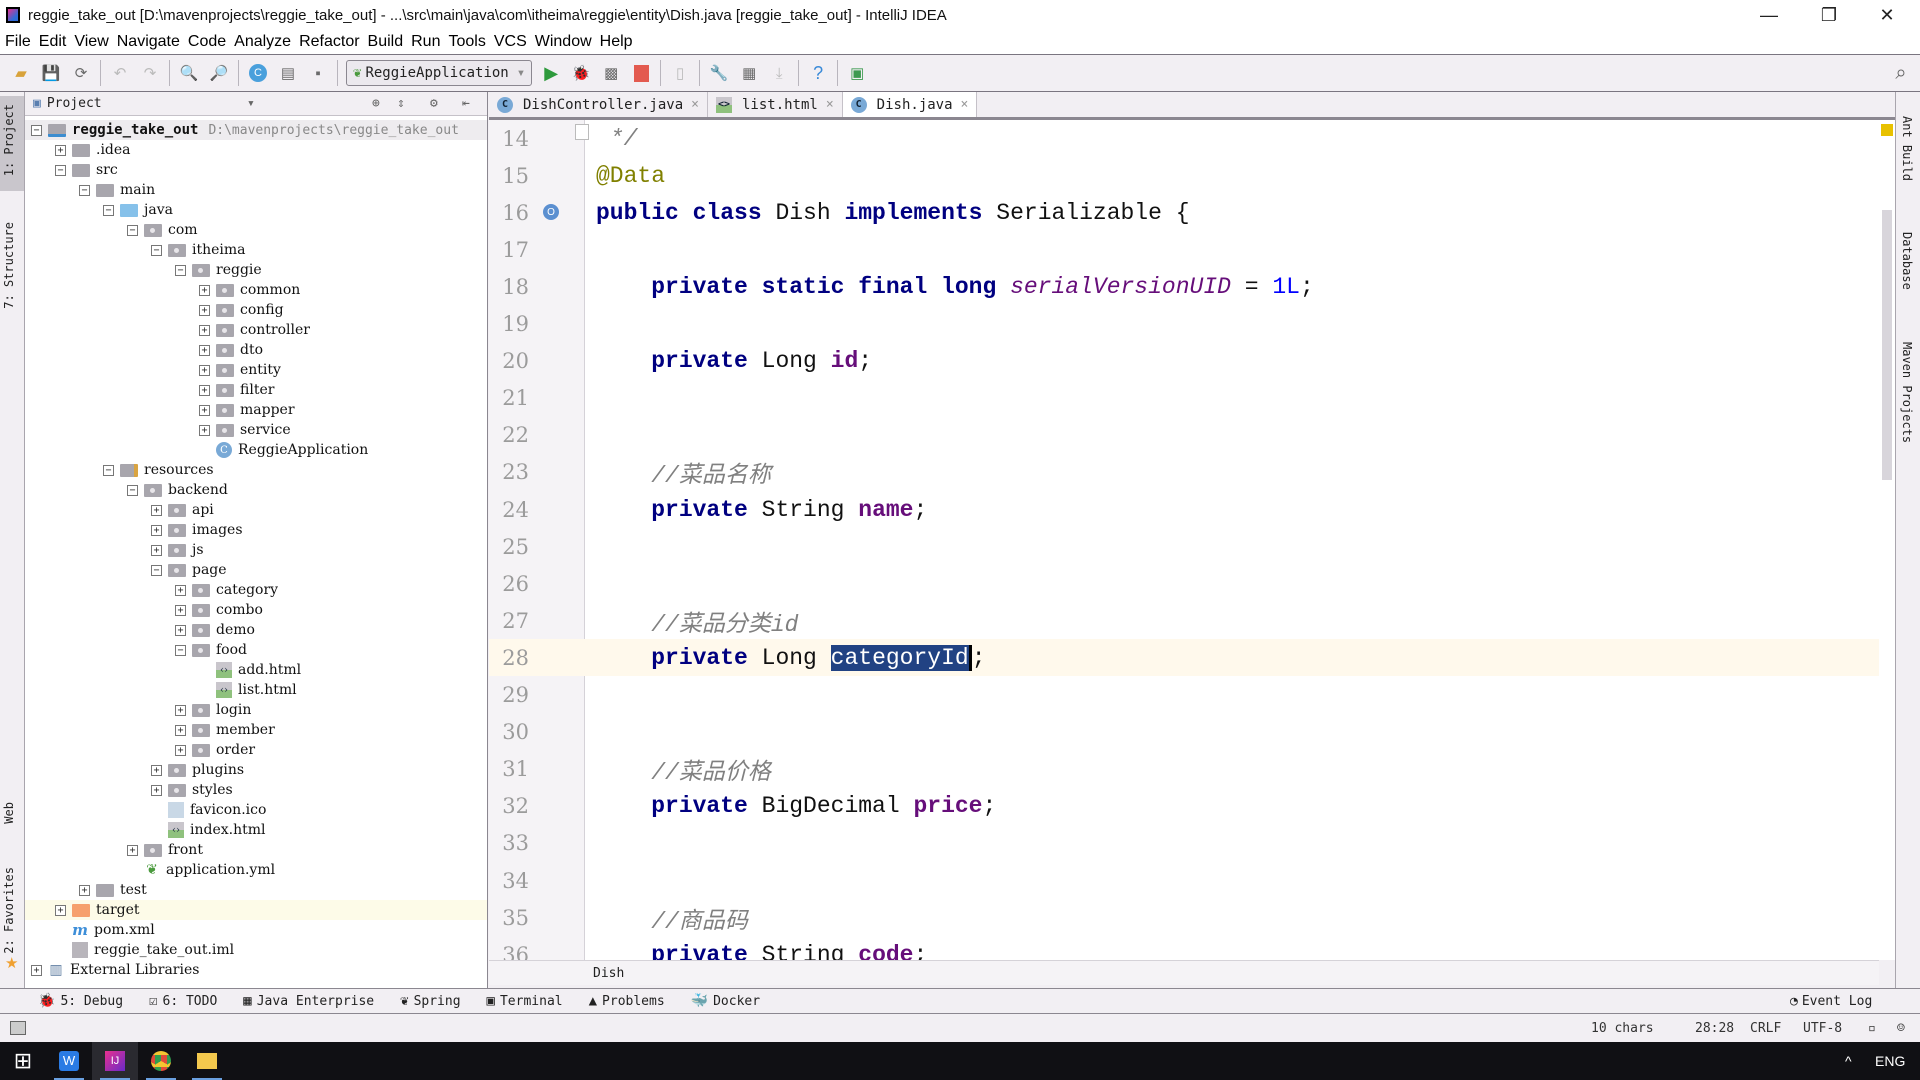 Image resolution: width=1920 pixels, height=1080 pixels. Describe the element at coordinates (256, 390) in the screenshot. I see `tree-item: + filter` at that location.